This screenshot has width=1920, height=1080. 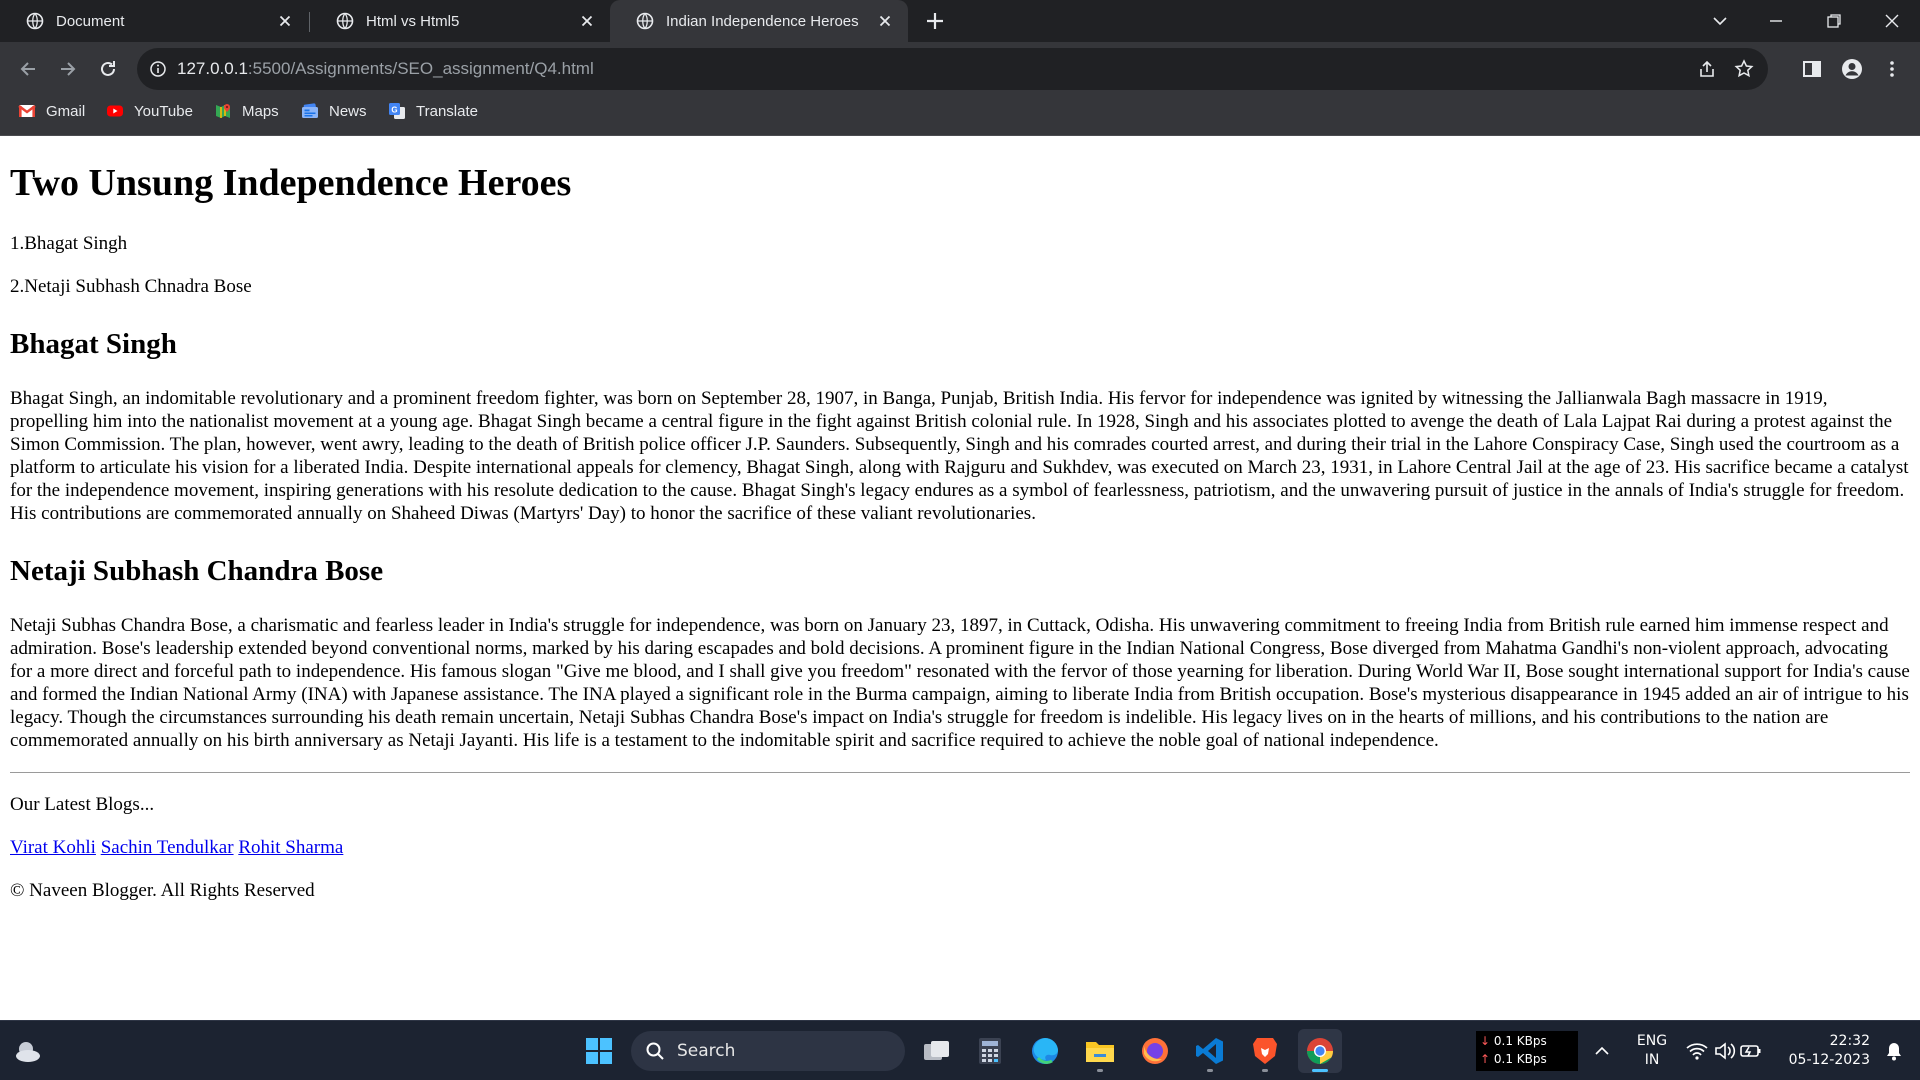 I want to click on tab-html-vs-html5: Html vs Html5, so click(x=460, y=21).